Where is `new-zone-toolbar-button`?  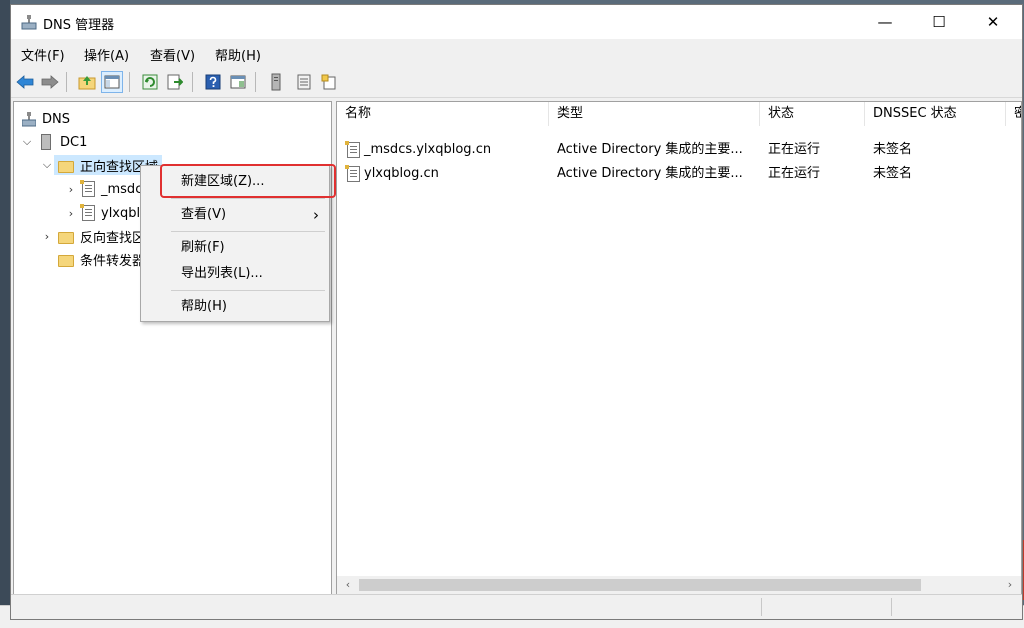
new-zone-toolbar-button is located at coordinates (329, 82).